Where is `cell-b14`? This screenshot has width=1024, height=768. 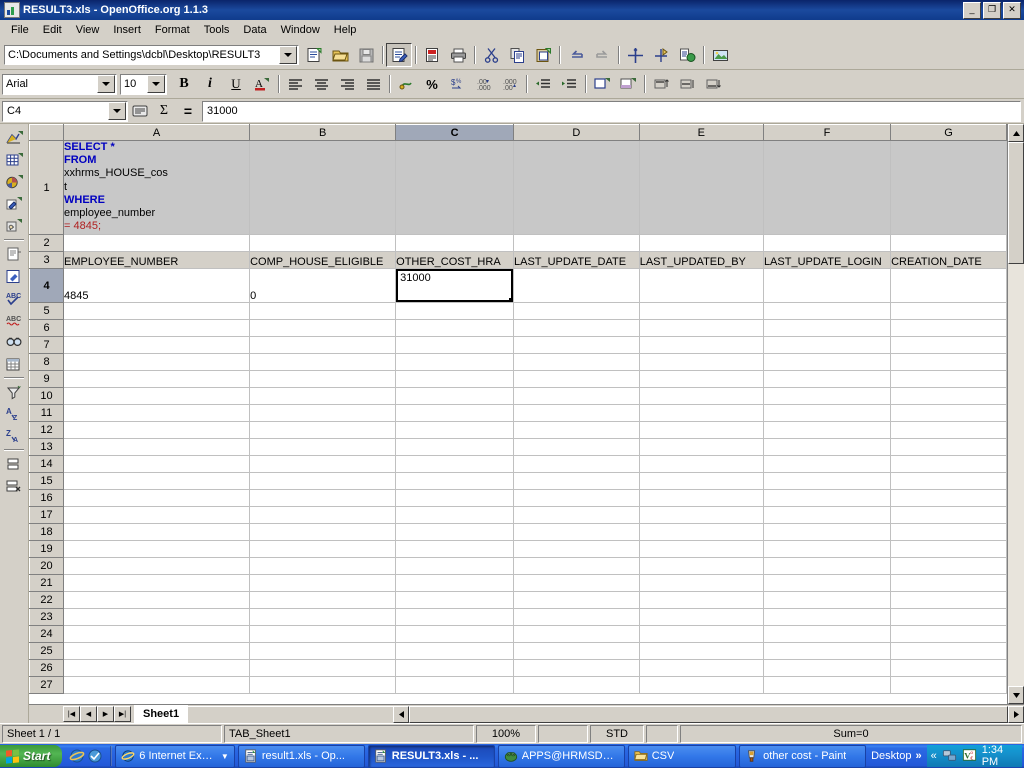 cell-b14 is located at coordinates (323, 464).